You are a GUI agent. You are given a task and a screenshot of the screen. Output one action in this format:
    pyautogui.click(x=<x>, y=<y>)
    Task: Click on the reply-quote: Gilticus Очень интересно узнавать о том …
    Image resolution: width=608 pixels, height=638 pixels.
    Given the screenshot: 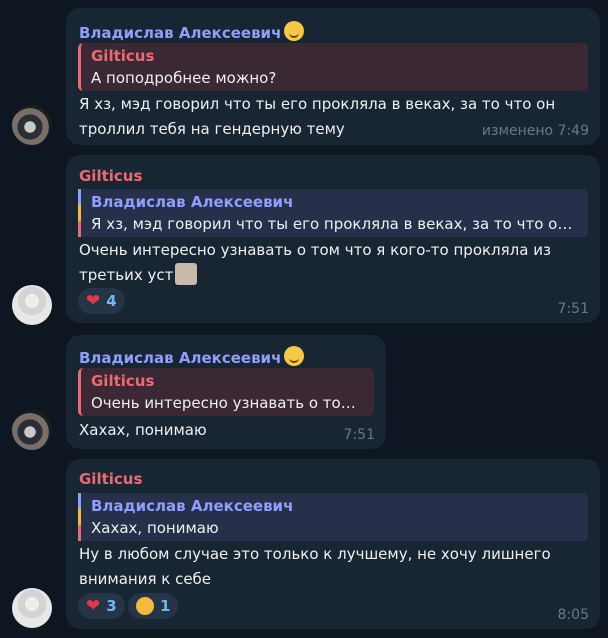 What is the action you would take?
    pyautogui.click(x=226, y=392)
    